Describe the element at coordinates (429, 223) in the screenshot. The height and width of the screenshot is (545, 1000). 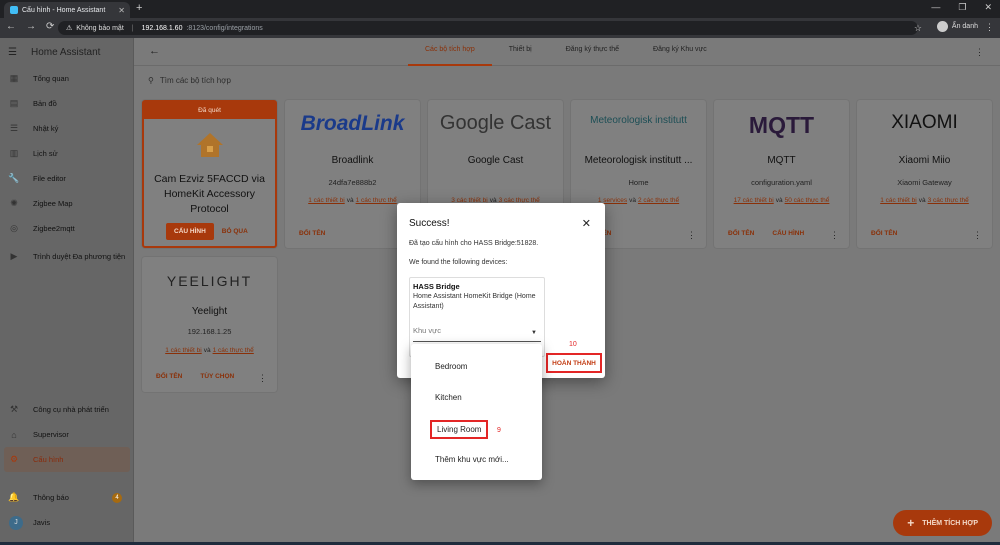
I see `dialog-title: Success!` at that location.